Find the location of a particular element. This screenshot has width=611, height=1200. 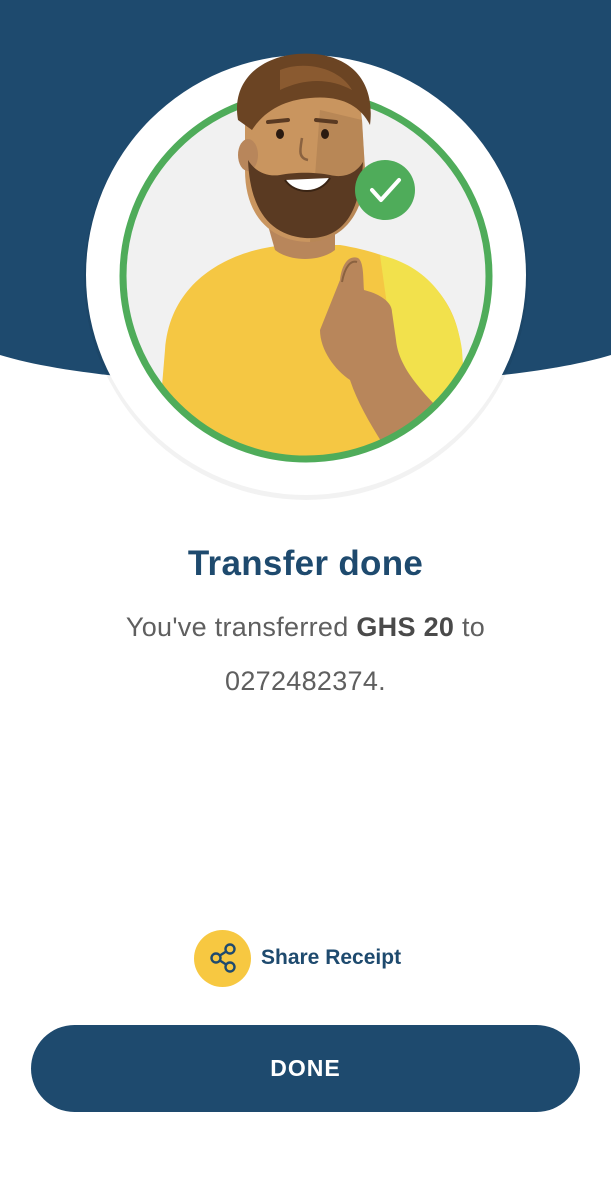

status-title: Transfer done is located at coordinates (305, 563).